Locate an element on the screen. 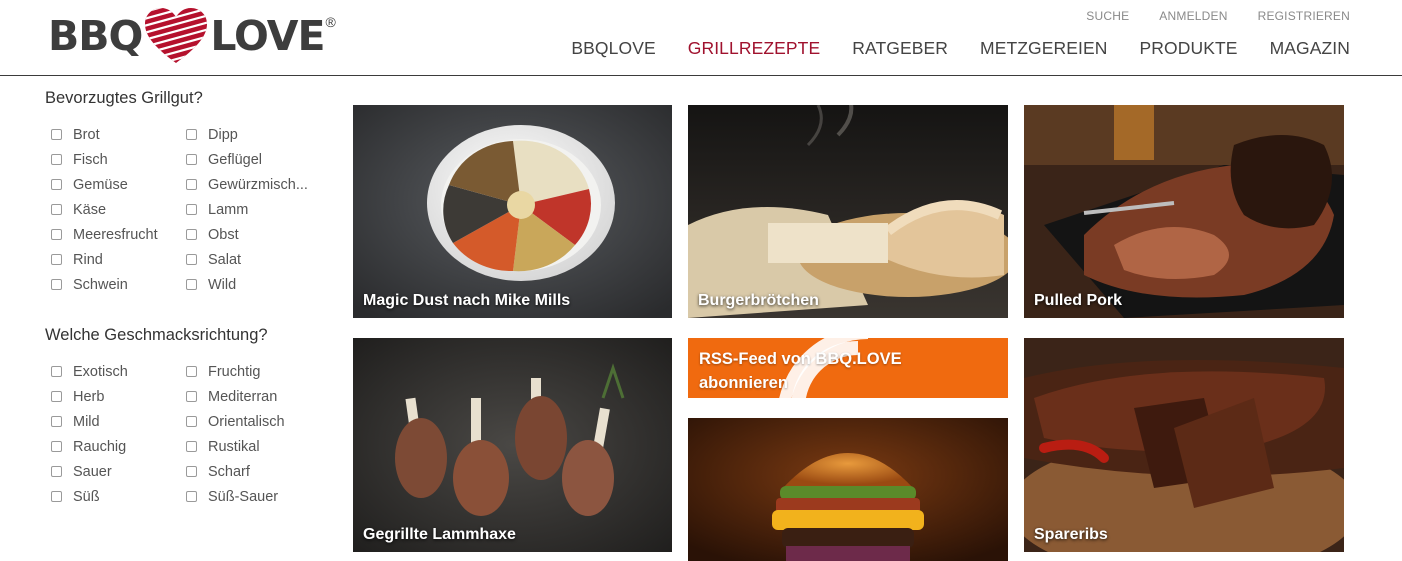  registered-mark: ® is located at coordinates (330, 22).